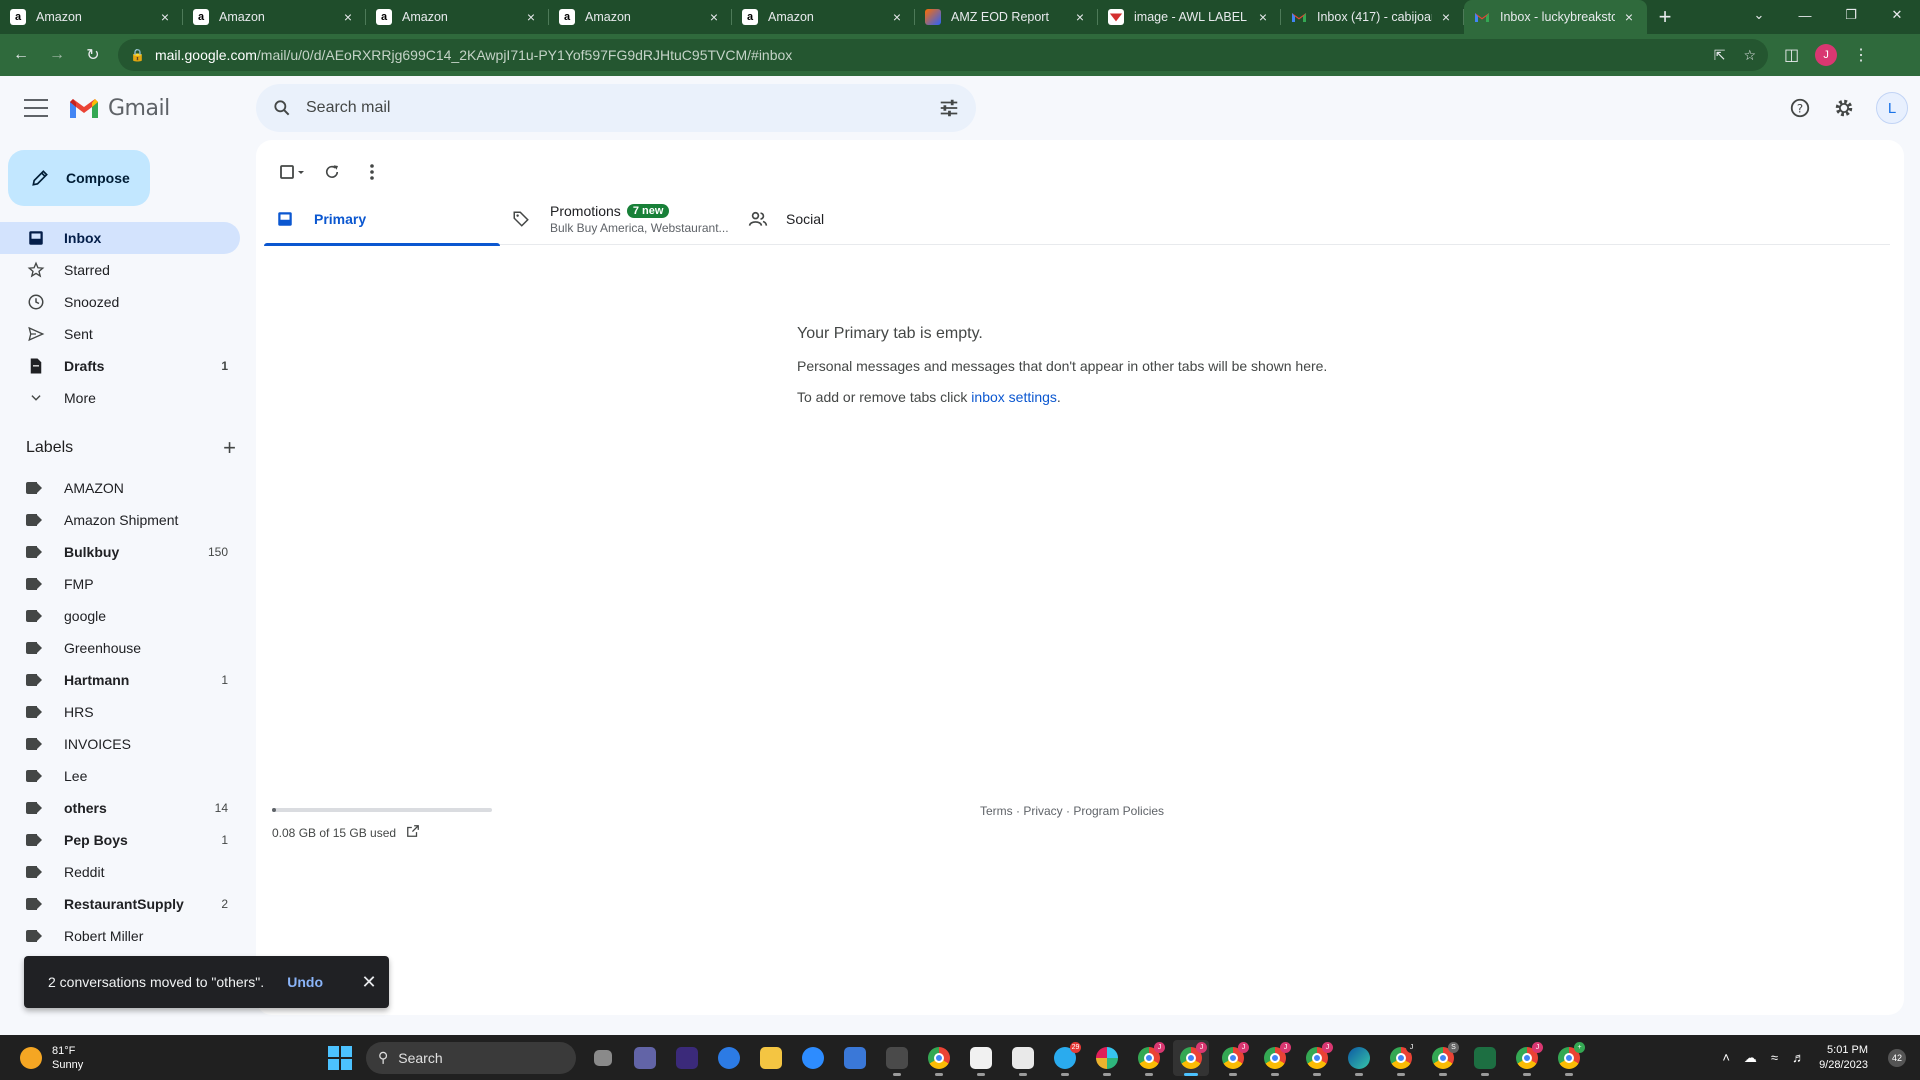 The height and width of the screenshot is (1080, 1920). Describe the element at coordinates (150, 1058) in the screenshot. I see `weather-widget: 81°F Sunny` at that location.